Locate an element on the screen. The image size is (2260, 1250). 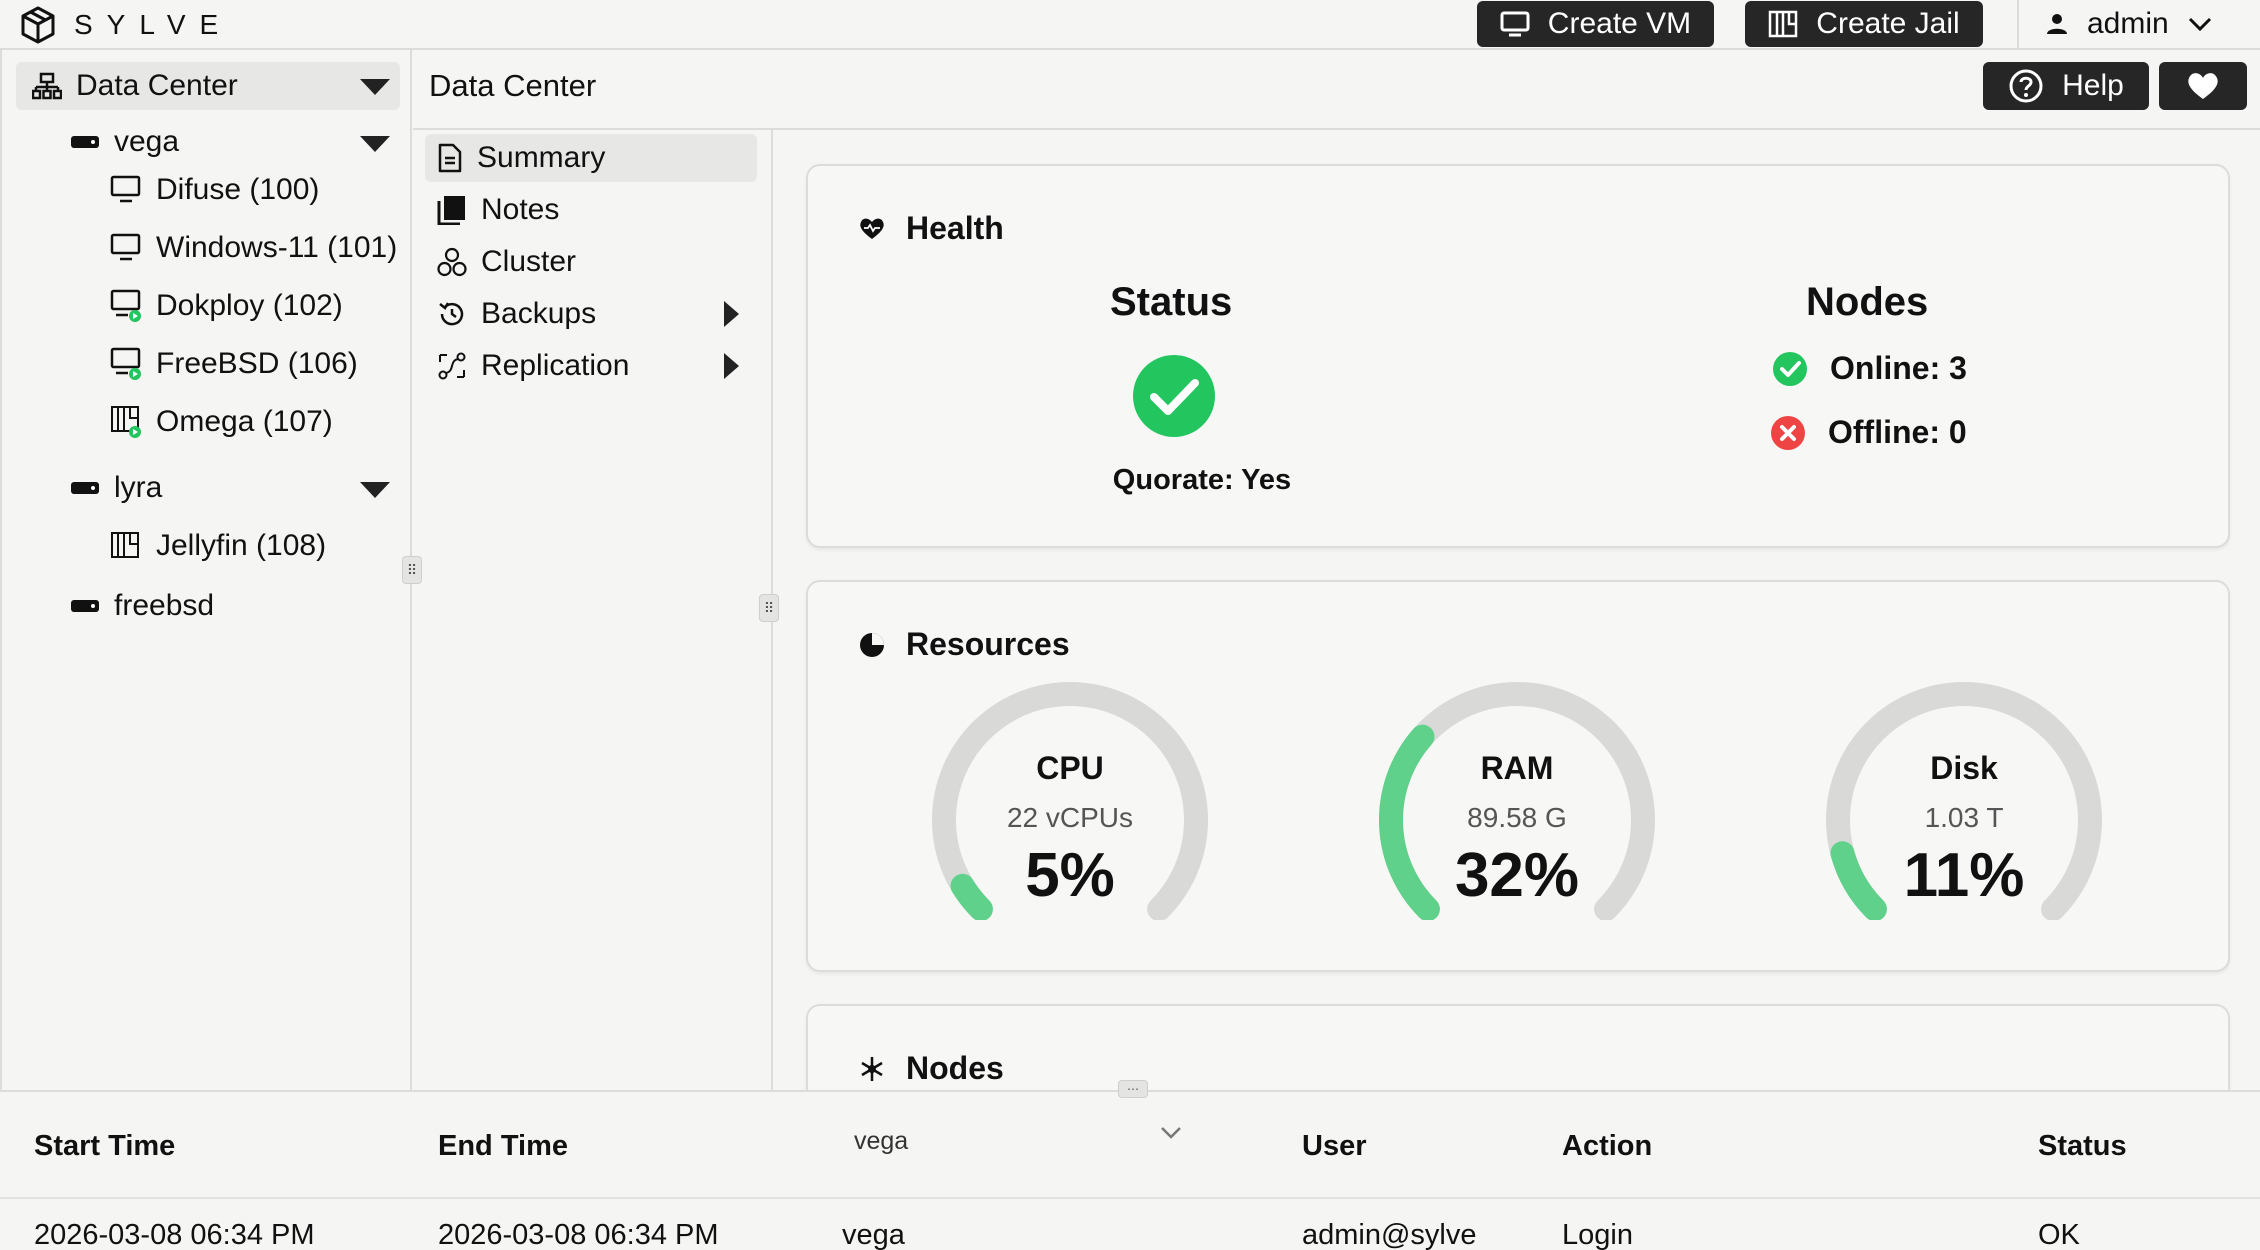
create-jail-label: Create Jail is located at coordinates (1888, 23).